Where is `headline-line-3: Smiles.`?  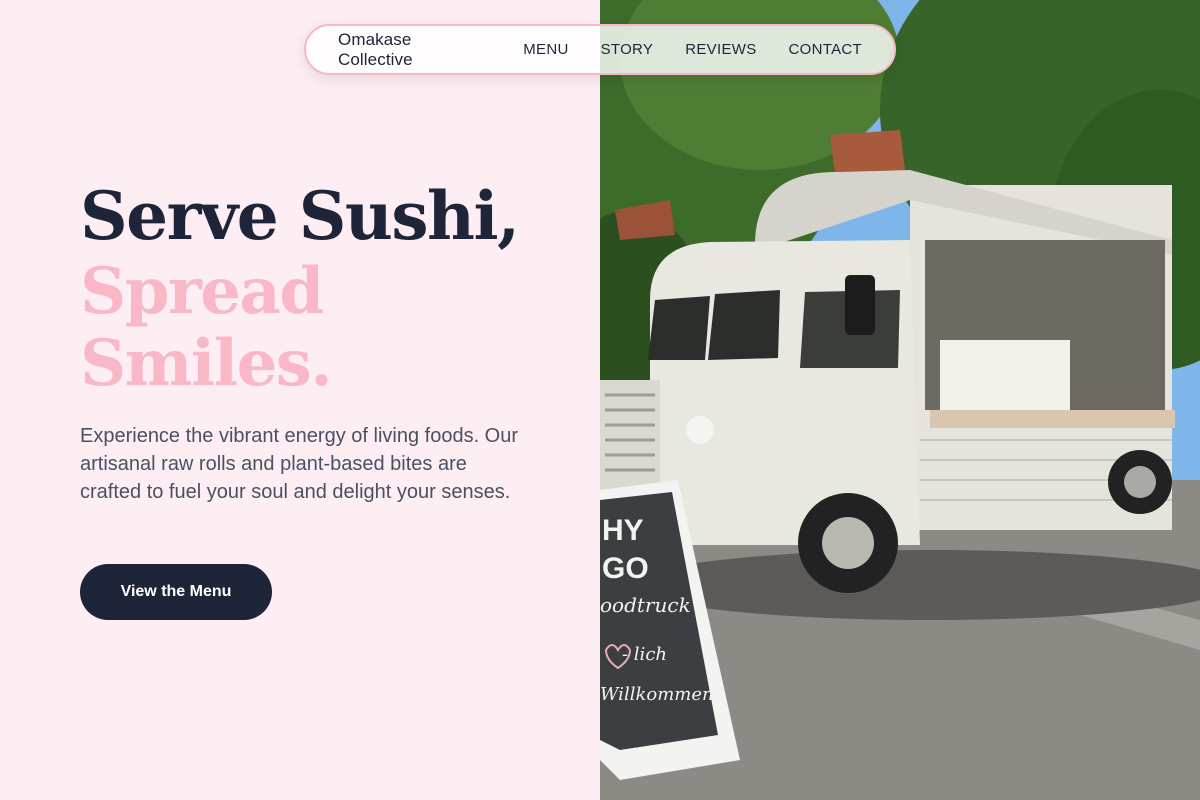
headline-line-3: Smiles. is located at coordinates (206, 363).